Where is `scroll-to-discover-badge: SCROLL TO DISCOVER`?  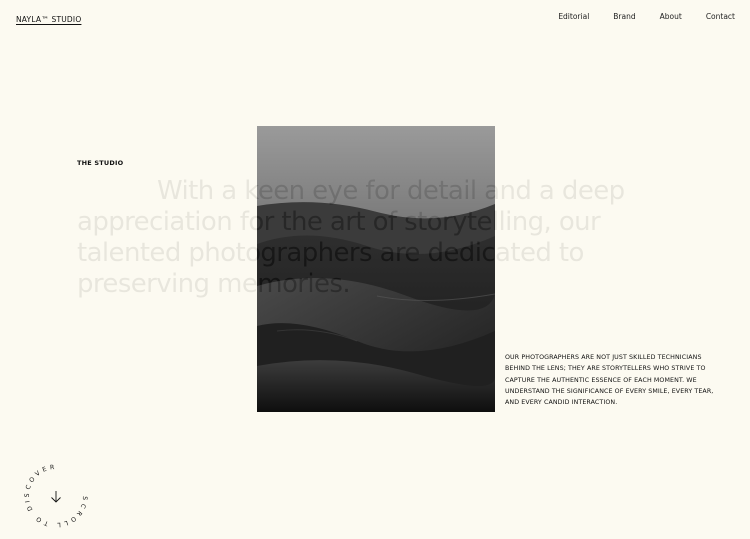
scroll-to-discover-badge: SCROLL TO DISCOVER is located at coordinates (56, 496).